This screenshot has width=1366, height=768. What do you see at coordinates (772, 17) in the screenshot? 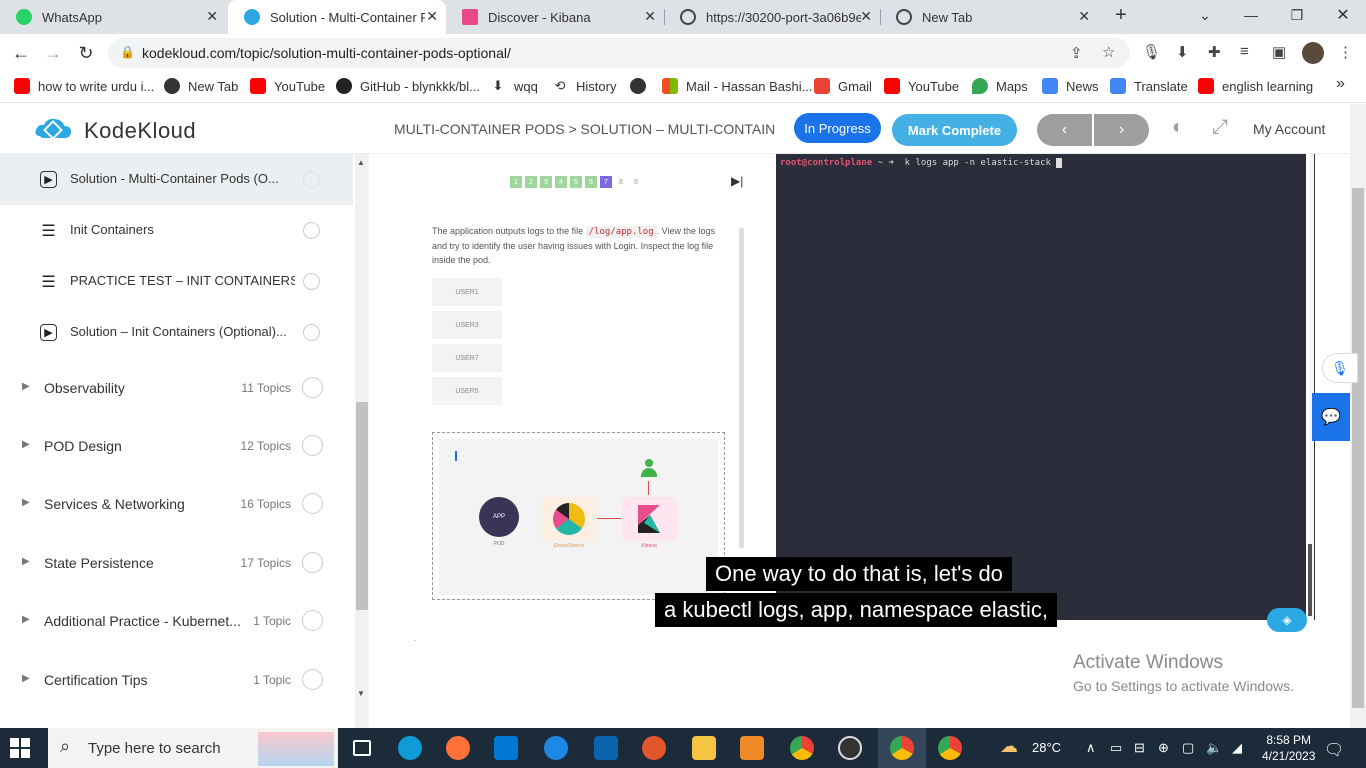
I see `tab-port: https://30200-port-3a06b9ef ✕` at bounding box center [772, 17].